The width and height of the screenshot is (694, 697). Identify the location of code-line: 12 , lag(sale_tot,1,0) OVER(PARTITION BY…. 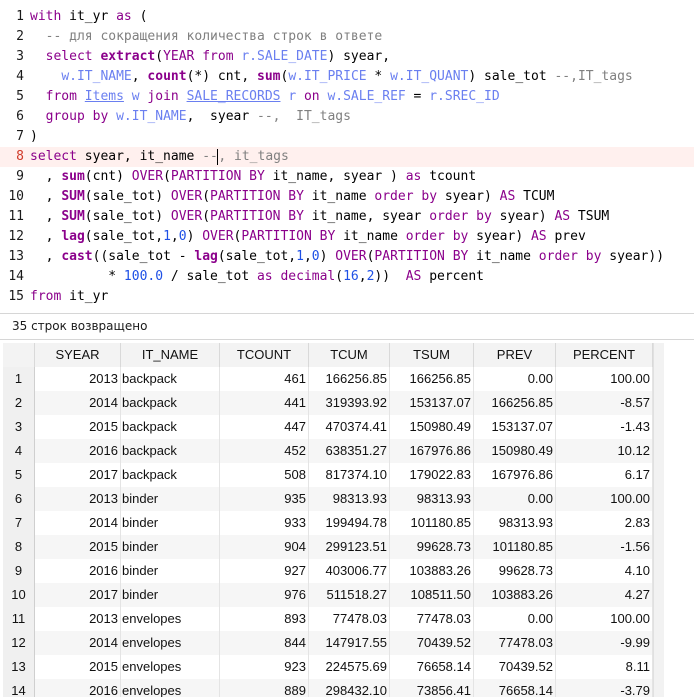
(347, 237).